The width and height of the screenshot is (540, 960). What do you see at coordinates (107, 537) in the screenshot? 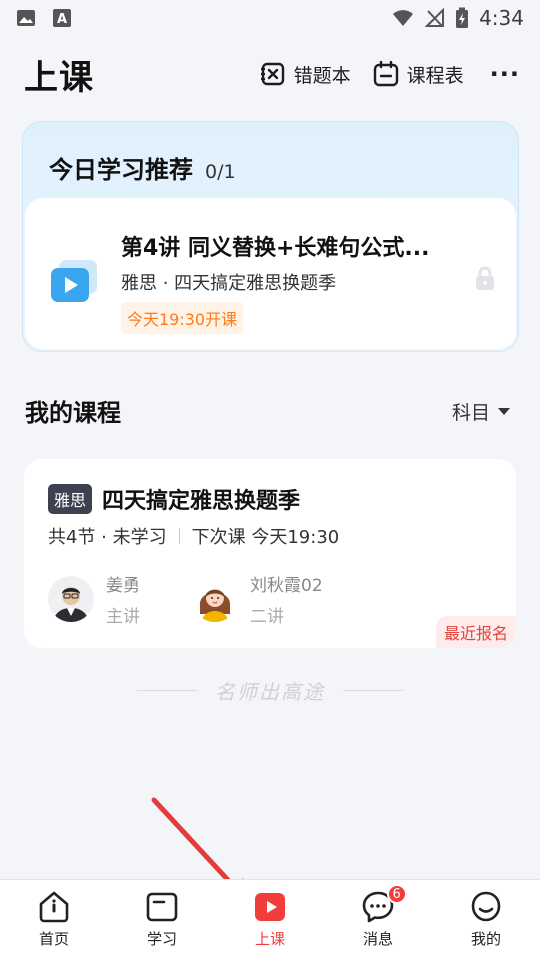
I see `course-progress: 共4节 · 未学习` at bounding box center [107, 537].